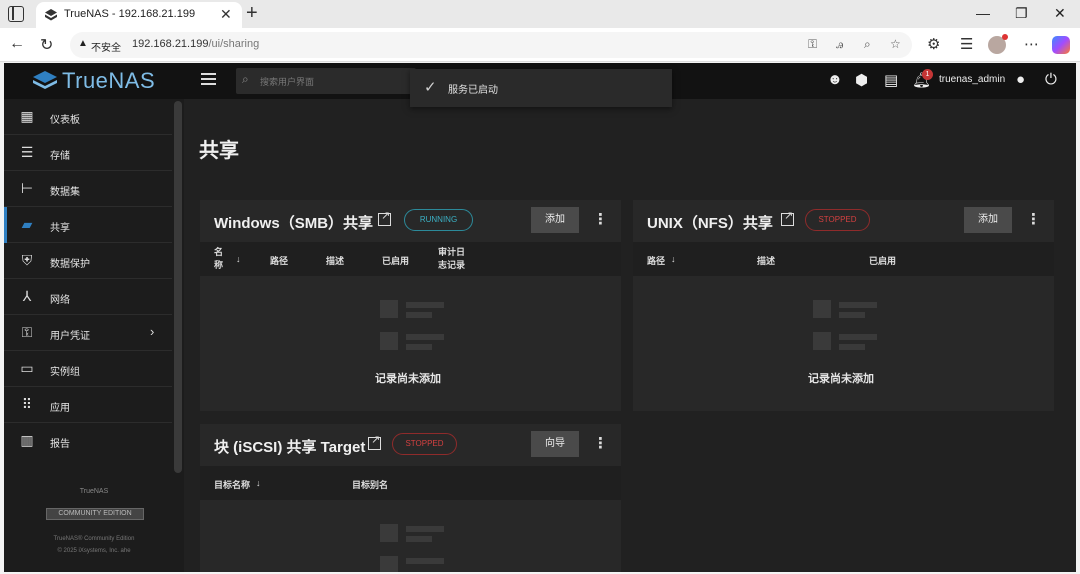 This screenshot has width=1080, height=574. What do you see at coordinates (491, 45) in the screenshot?
I see `address-bar: ▲ 不安全 192.168.21.199/ui/sharing ⚿ ꭿ ⌕ ☆` at bounding box center [491, 45].